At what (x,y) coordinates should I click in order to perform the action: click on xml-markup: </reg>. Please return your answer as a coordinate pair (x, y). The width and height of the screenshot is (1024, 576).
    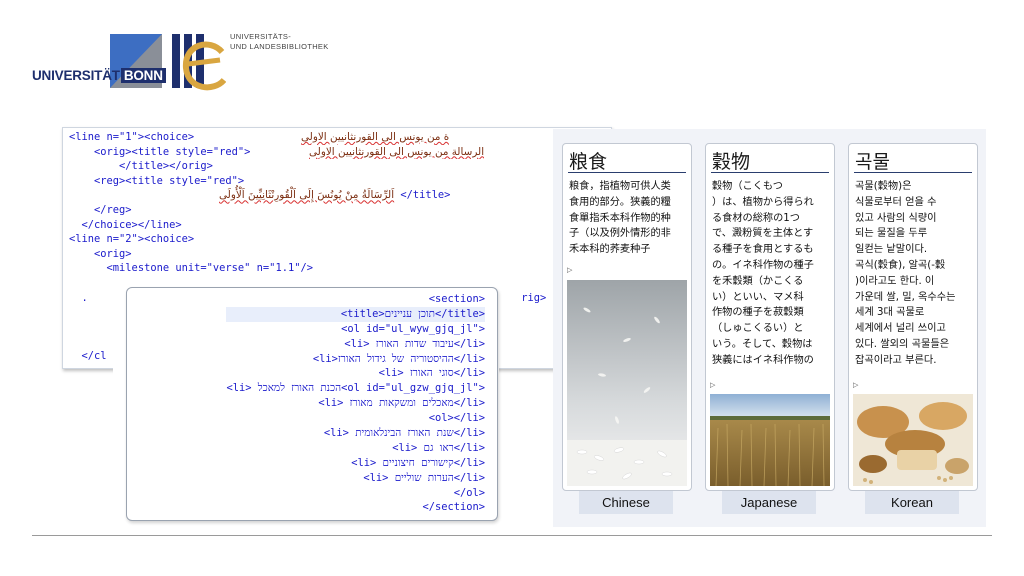
    Looking at the image, I should click on (100, 209).